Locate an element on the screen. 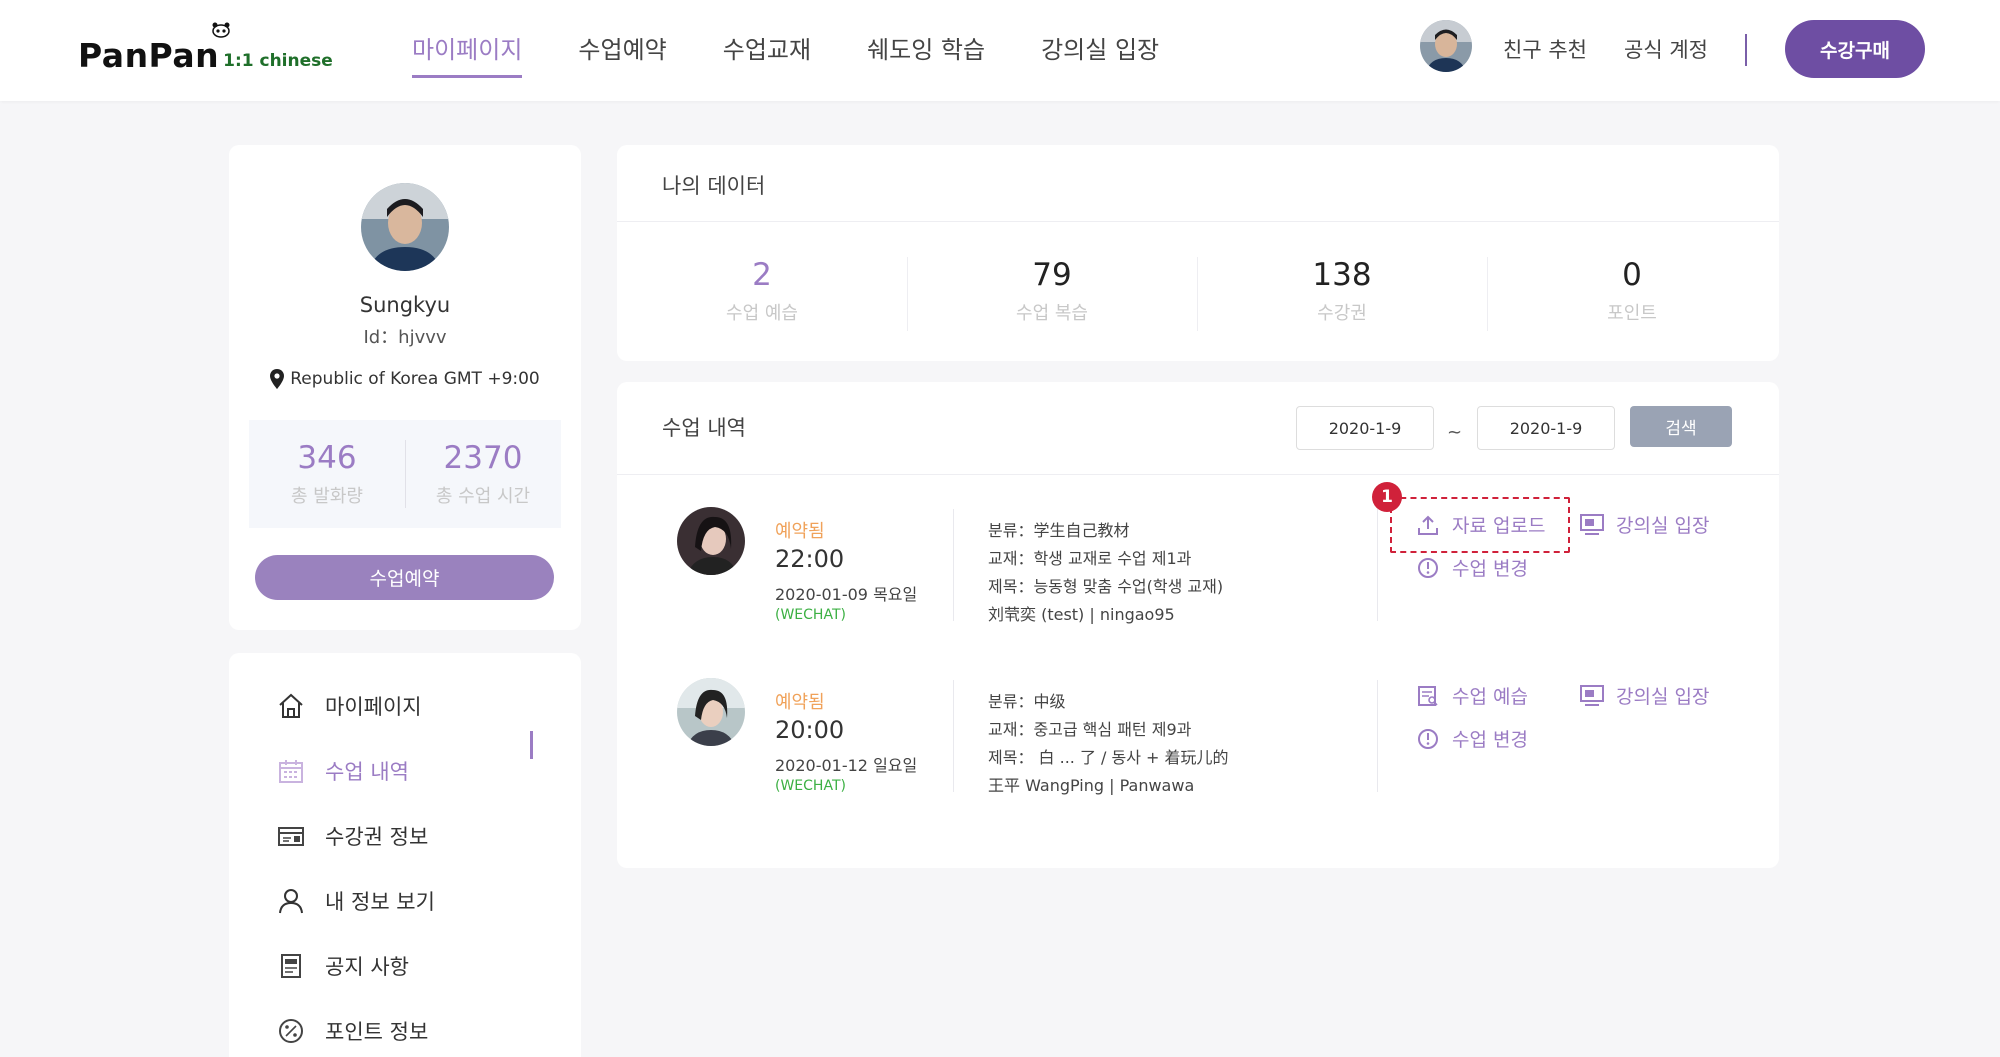 This screenshot has height=1057, width=2000. menu-item-class-history: 수업 내역 is located at coordinates (342, 771).